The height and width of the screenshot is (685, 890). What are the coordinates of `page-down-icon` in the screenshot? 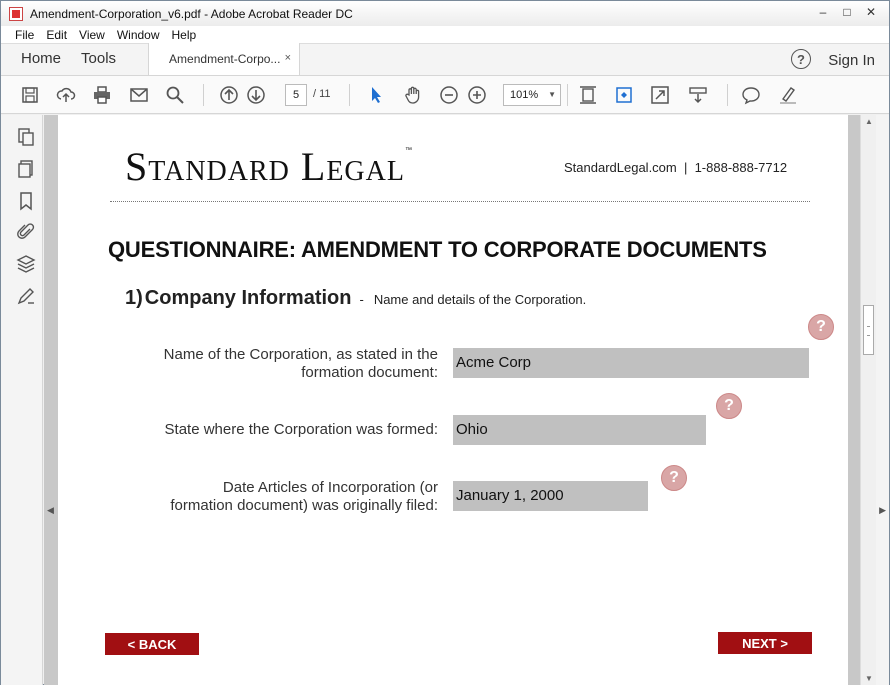 It's located at (256, 95).